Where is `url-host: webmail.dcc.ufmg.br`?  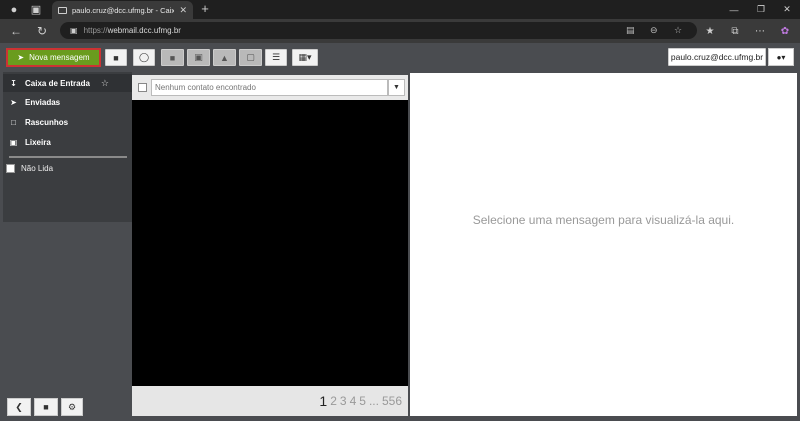
url-host: webmail.dcc.ufmg.br is located at coordinates (144, 30).